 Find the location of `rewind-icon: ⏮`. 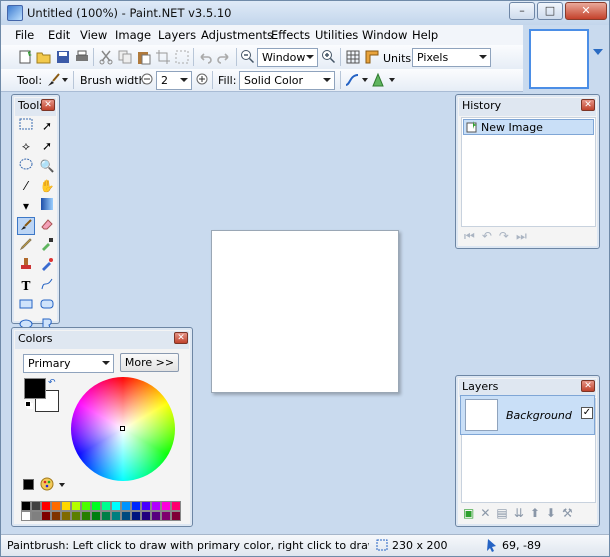

rewind-icon: ⏮ is located at coordinates (473, 236).